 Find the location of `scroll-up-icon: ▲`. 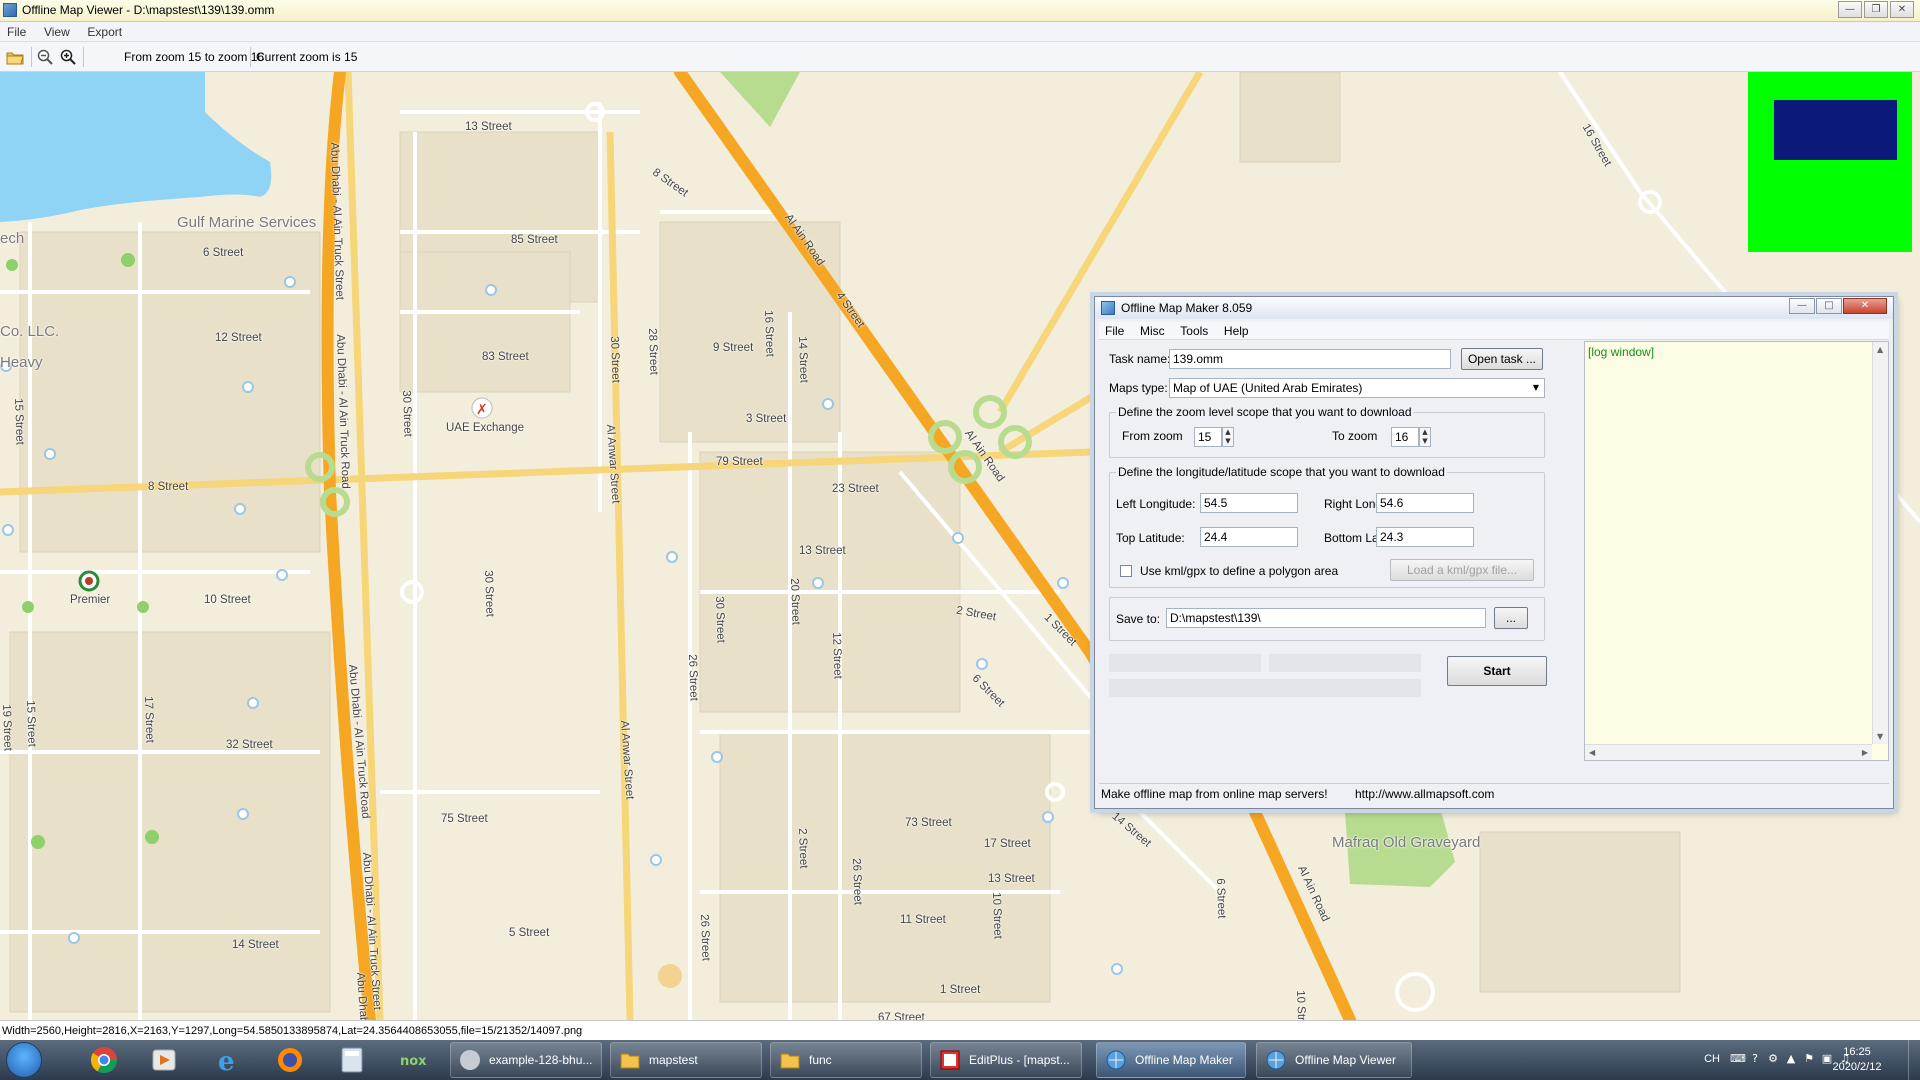

scroll-up-icon: ▲ is located at coordinates (1880, 349).